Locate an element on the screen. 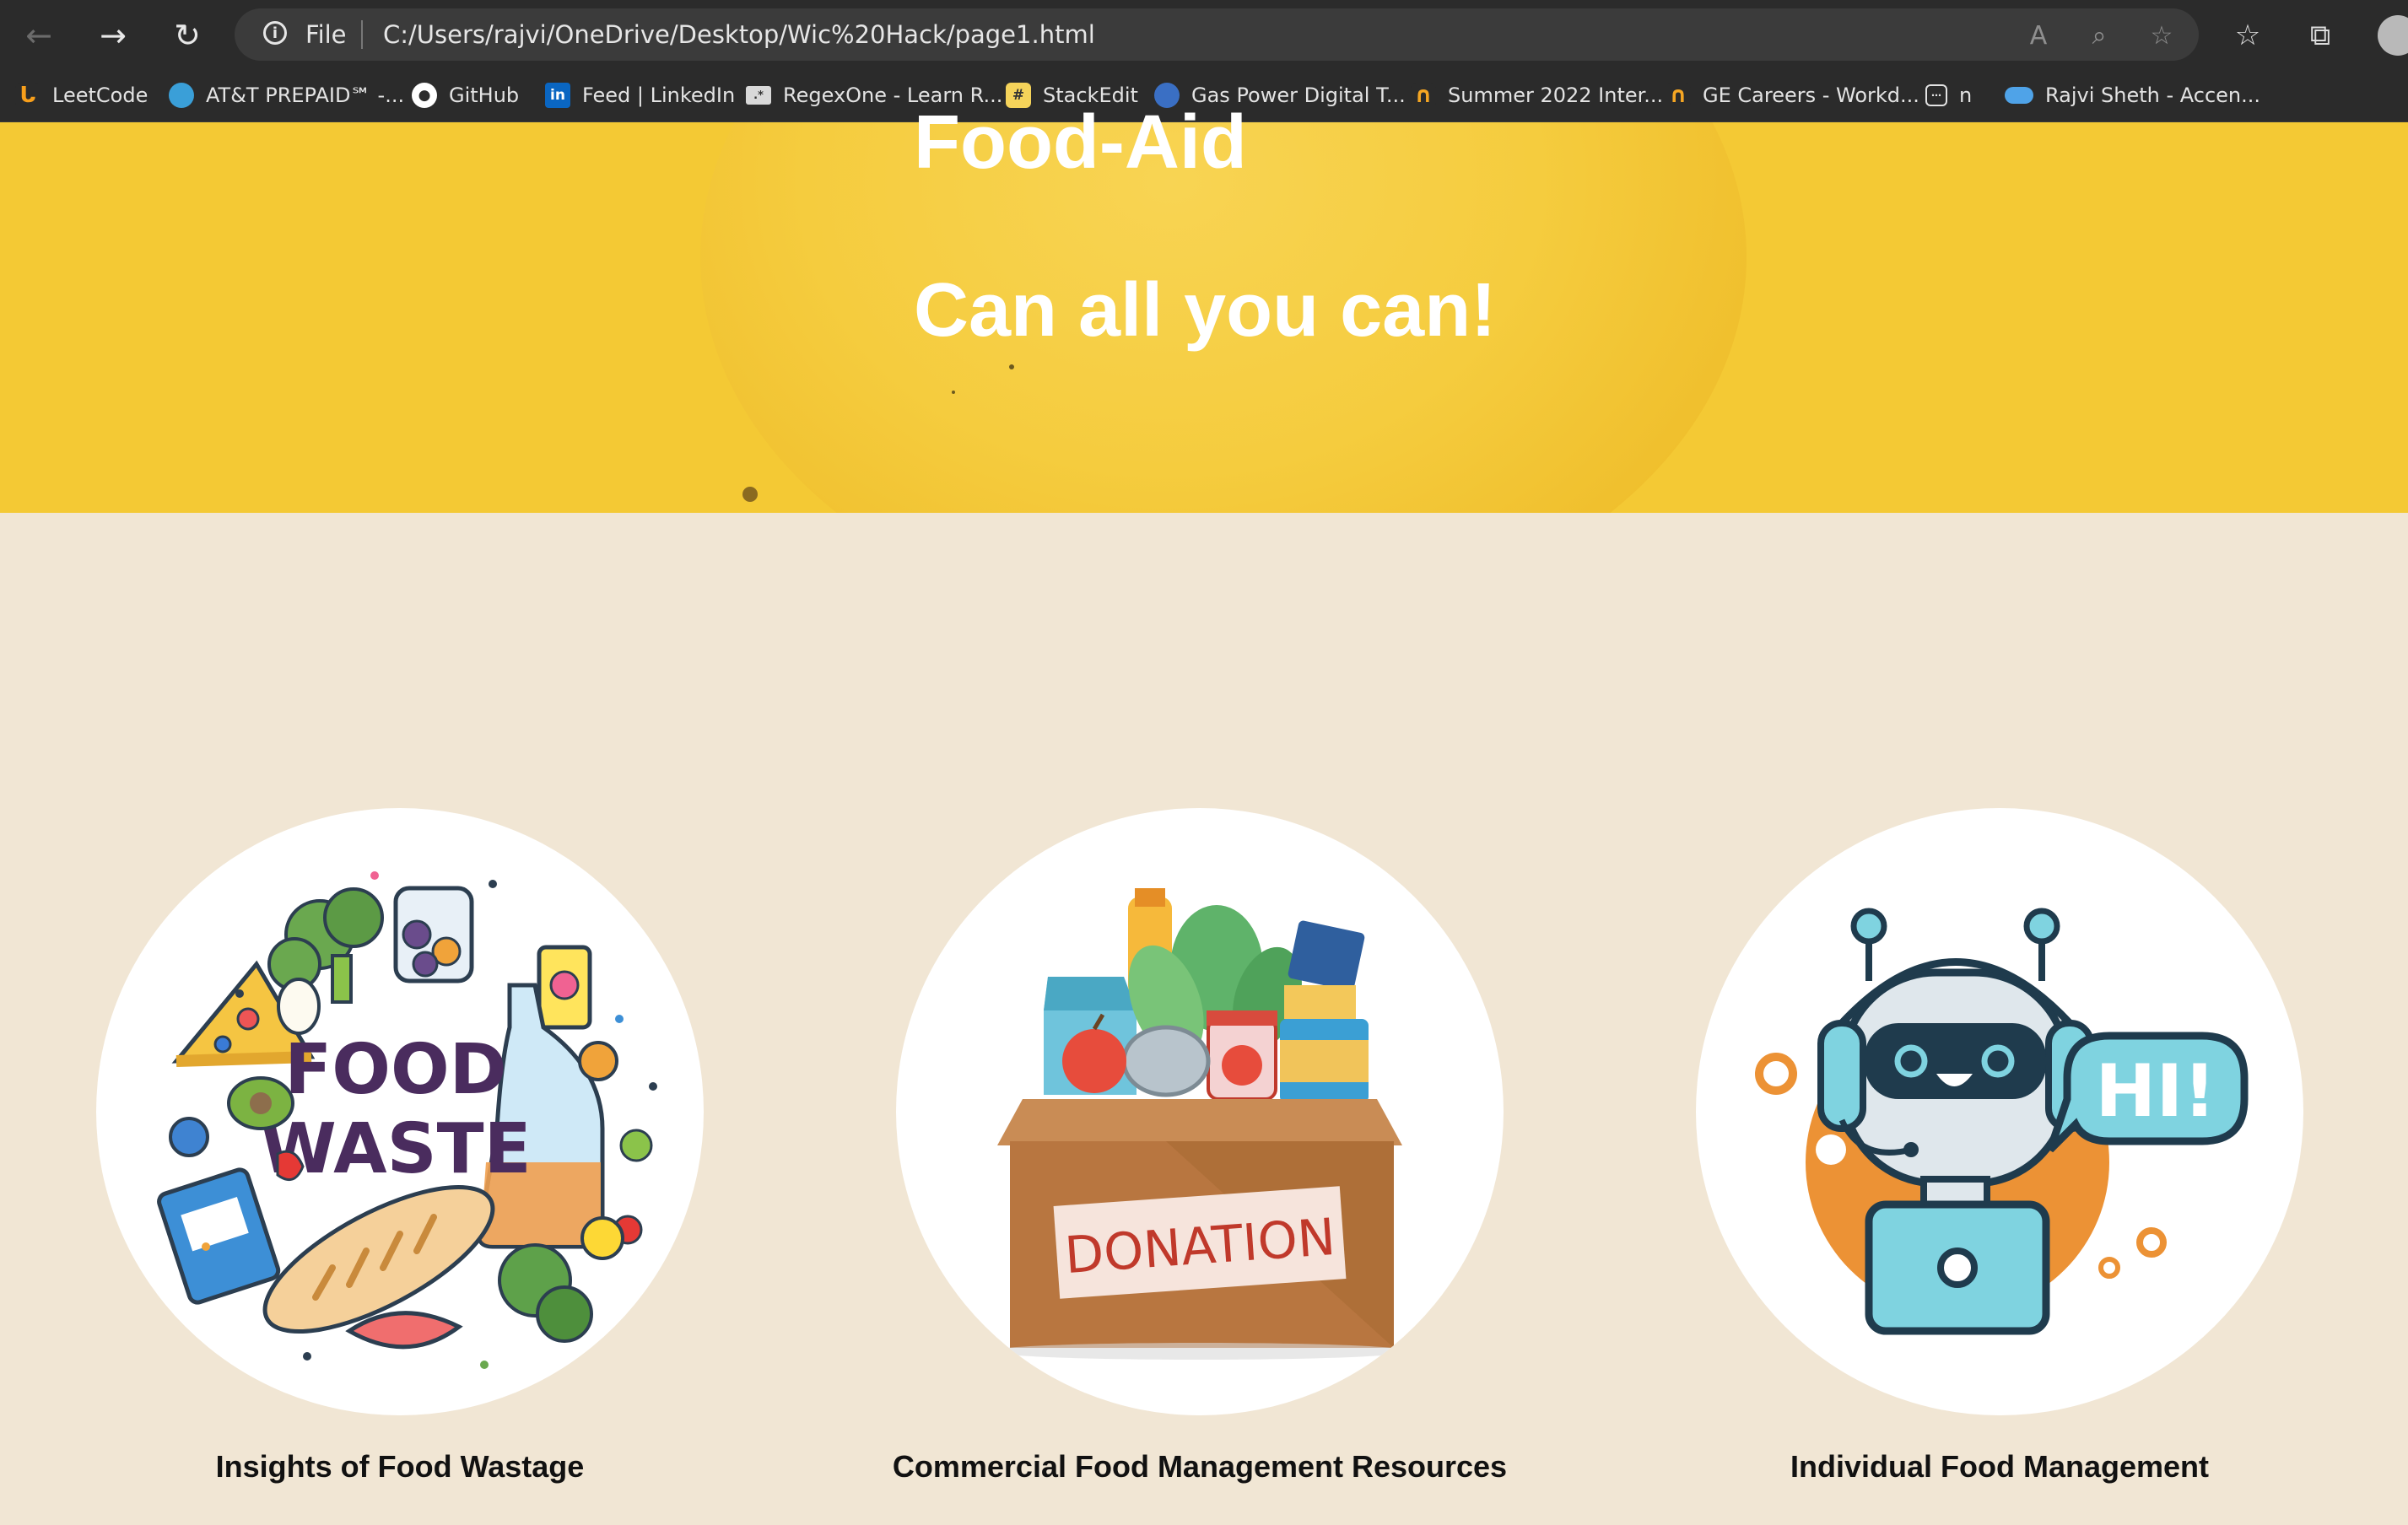 This screenshot has height=1525, width=2408. donation-box-image: DONATION is located at coordinates (1200, 1111).